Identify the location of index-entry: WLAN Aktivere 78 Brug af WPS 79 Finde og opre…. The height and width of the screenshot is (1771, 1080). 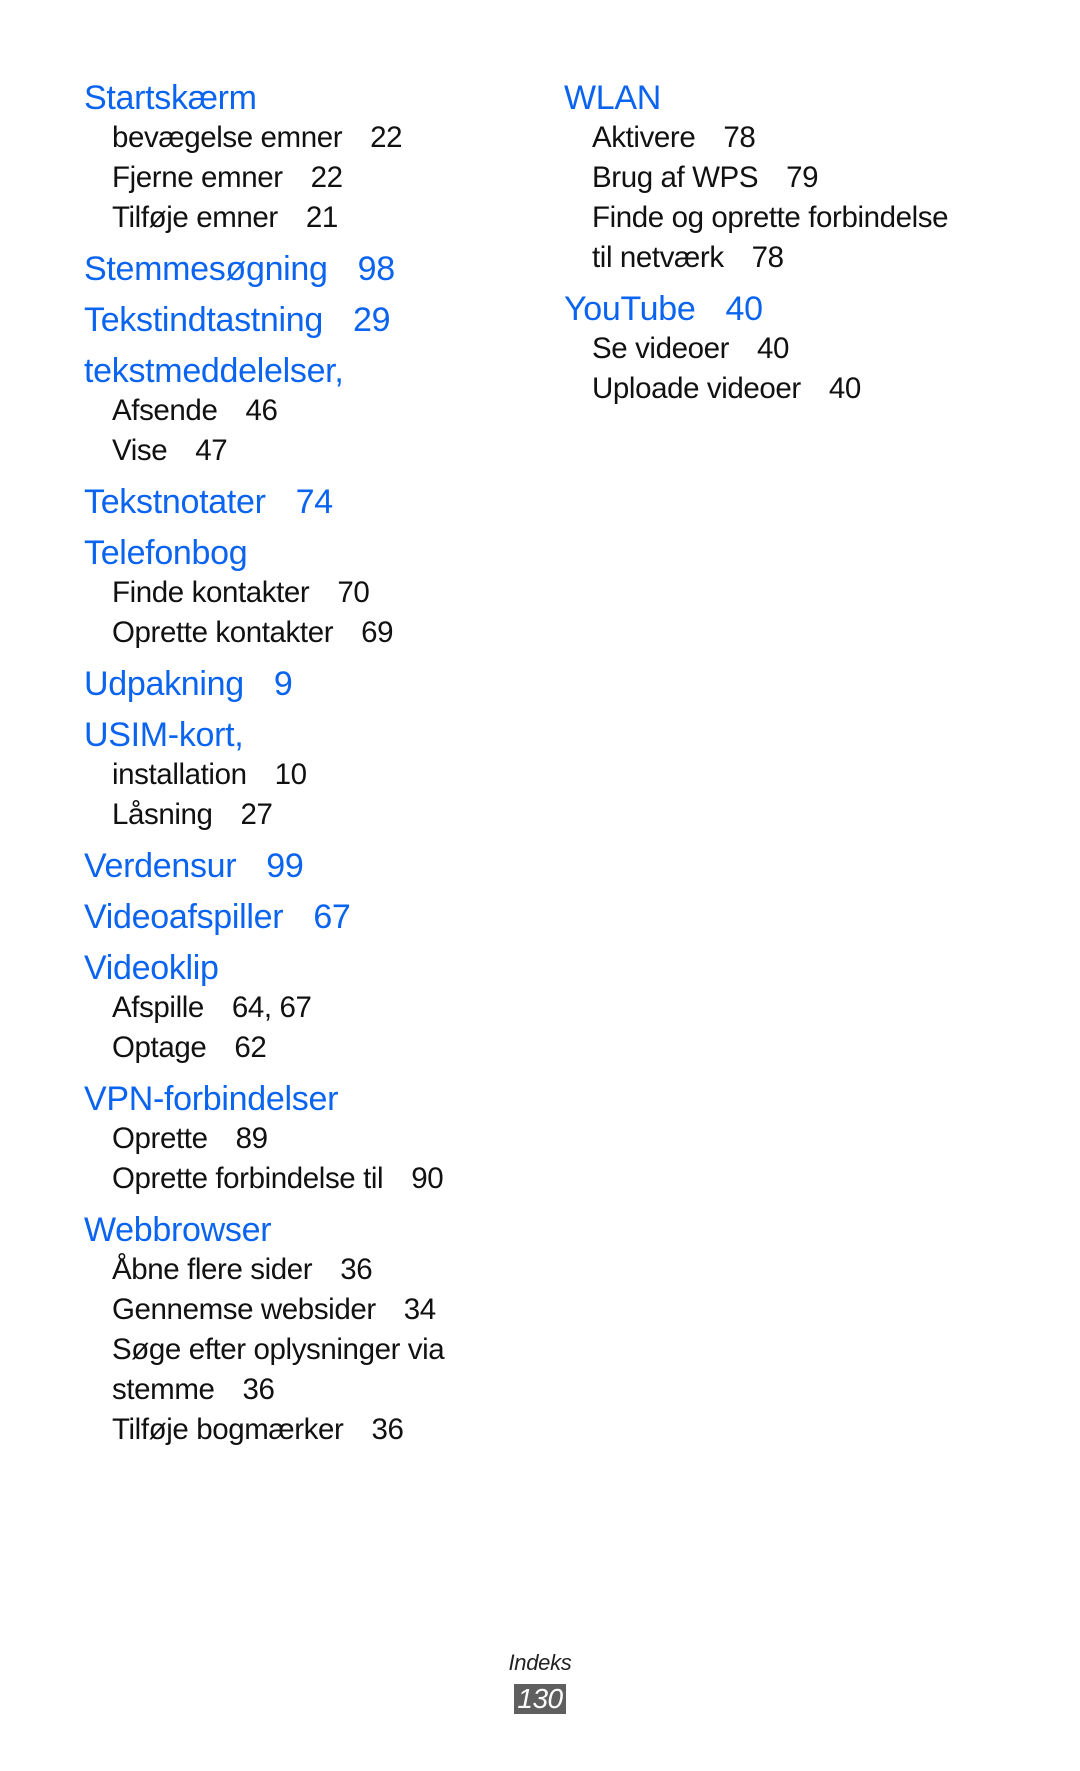
(814, 178).